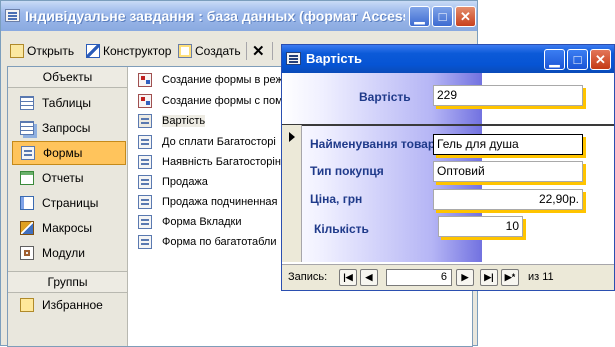 This screenshot has height=347, width=615. What do you see at coordinates (190, 222) in the screenshot?
I see `list-item: Форма Вкладки` at bounding box center [190, 222].